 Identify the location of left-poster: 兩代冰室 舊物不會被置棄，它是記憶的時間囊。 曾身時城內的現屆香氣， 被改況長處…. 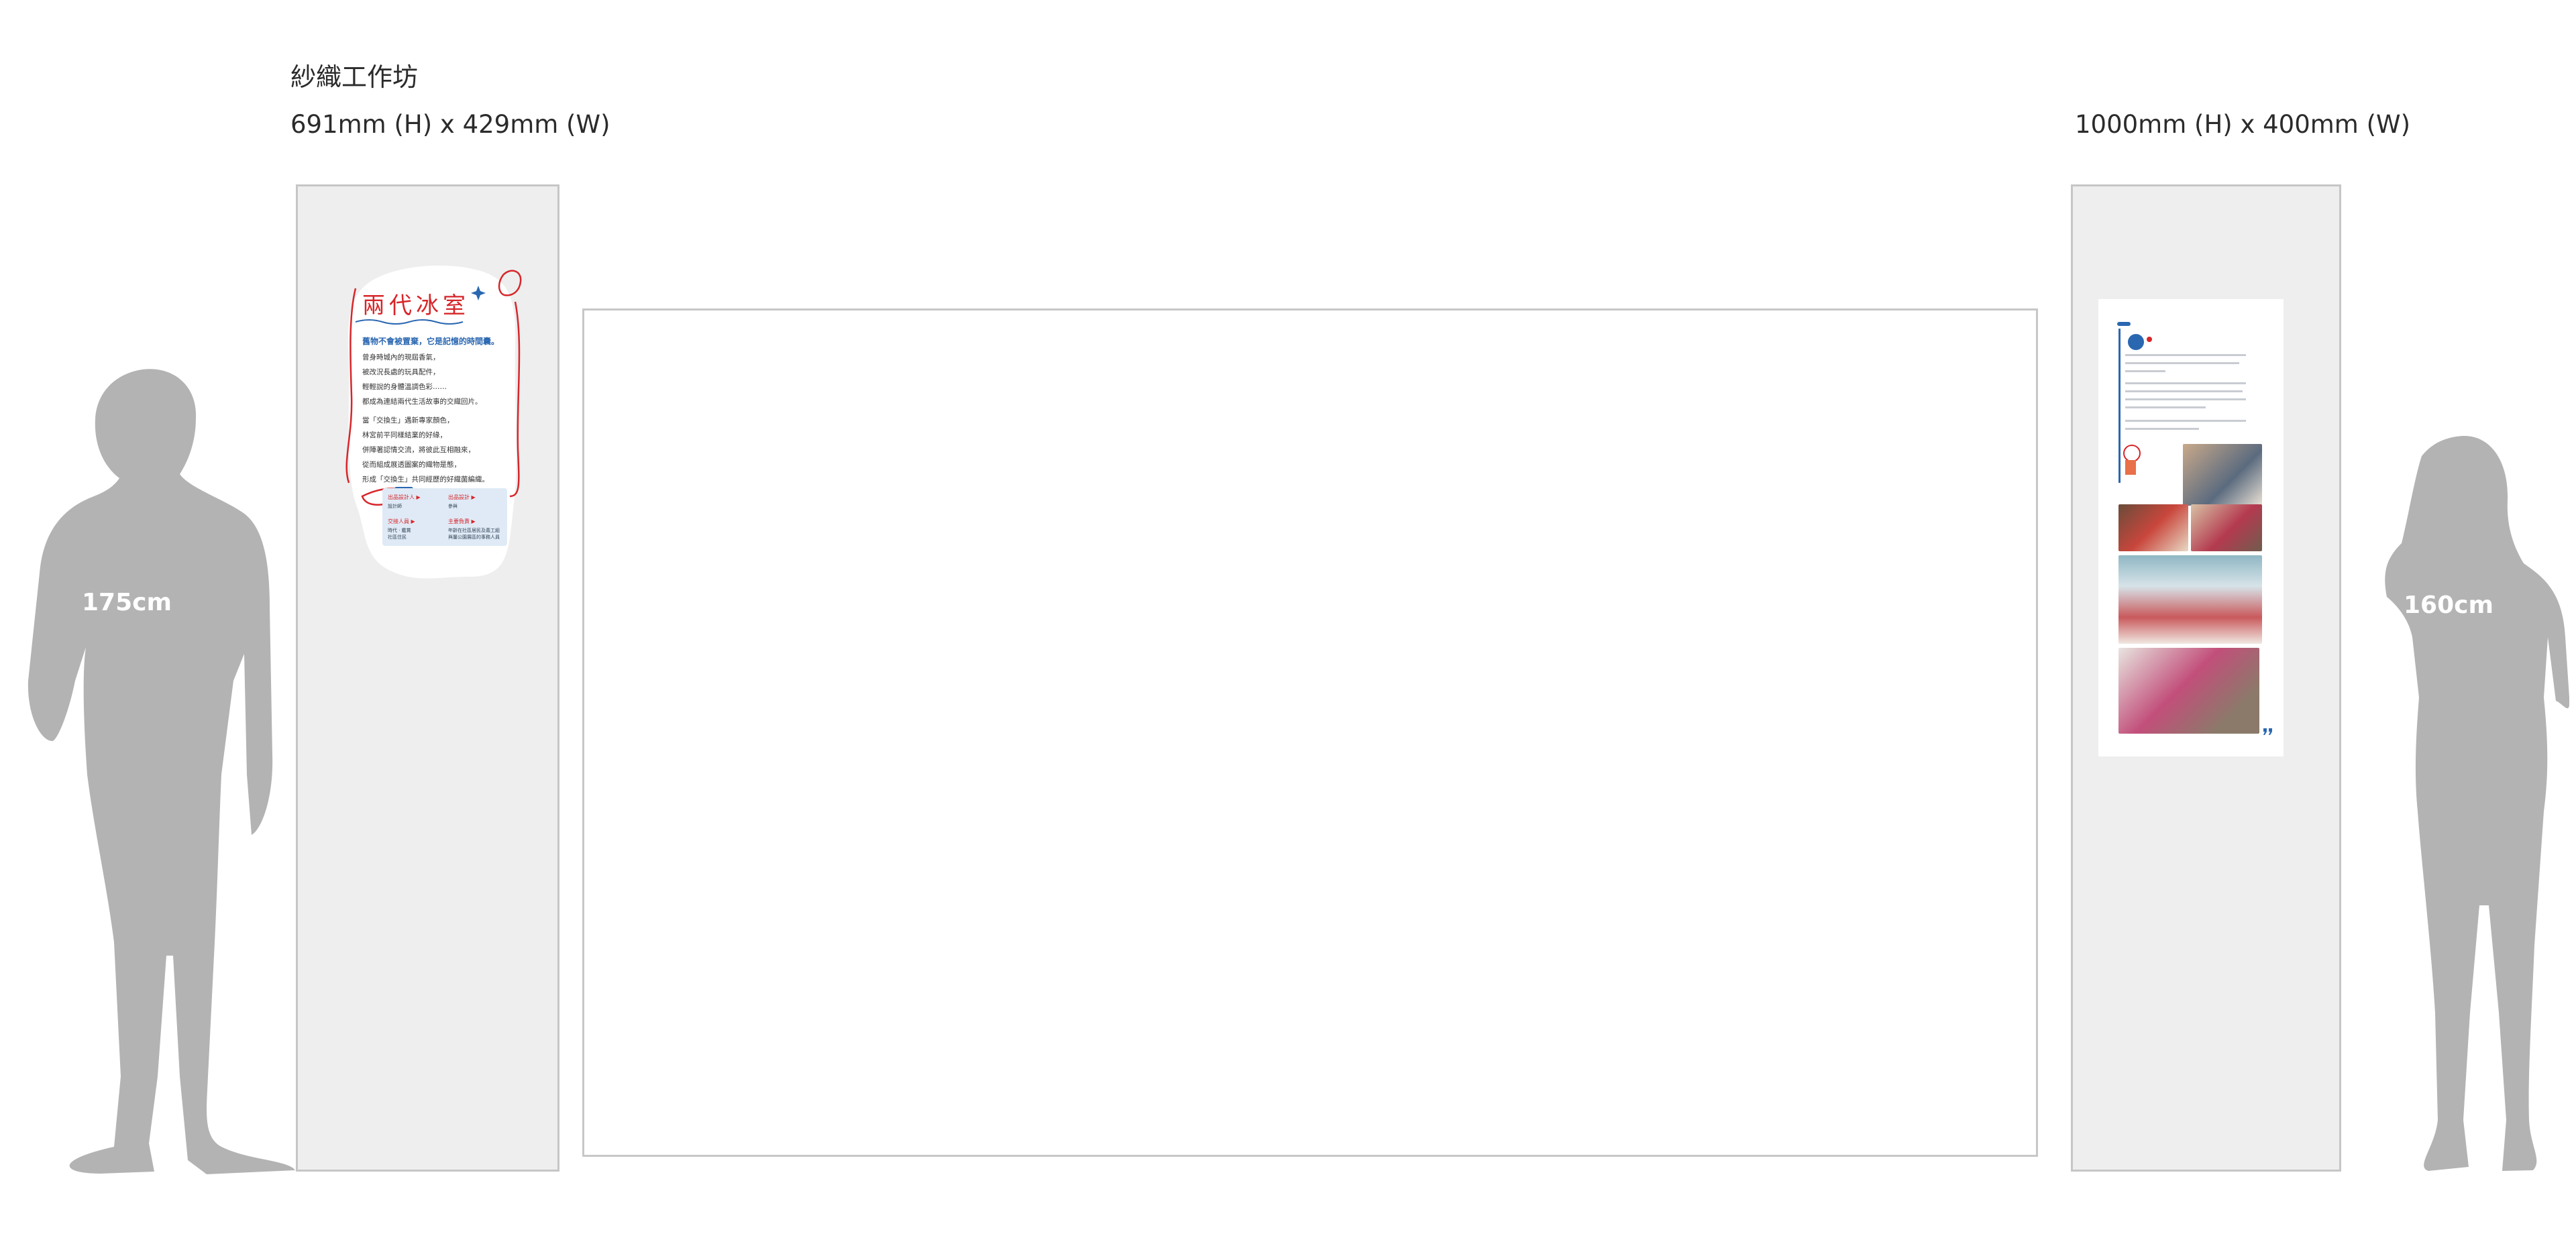
(429, 422).